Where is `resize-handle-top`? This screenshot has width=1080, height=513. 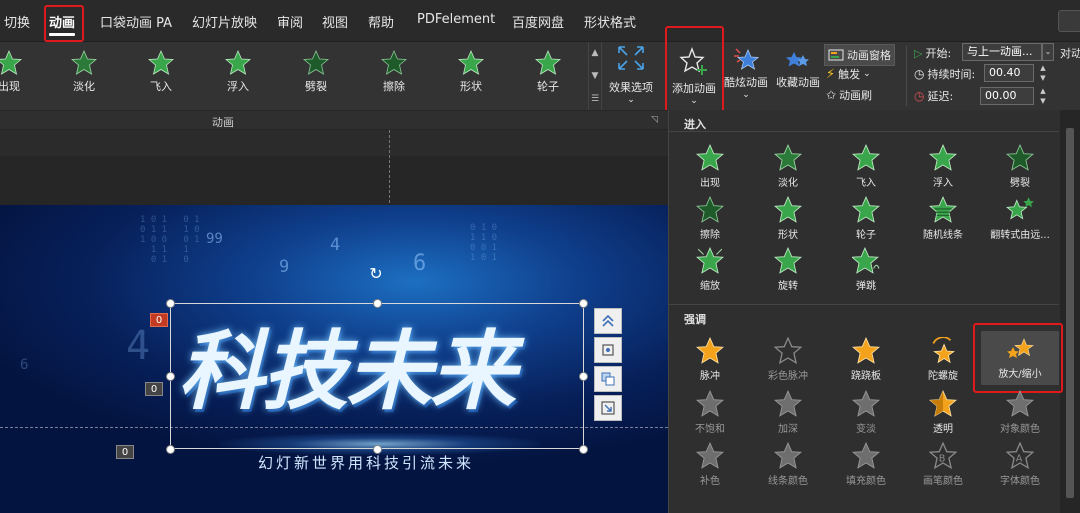
resize-handle-top is located at coordinates (377, 303).